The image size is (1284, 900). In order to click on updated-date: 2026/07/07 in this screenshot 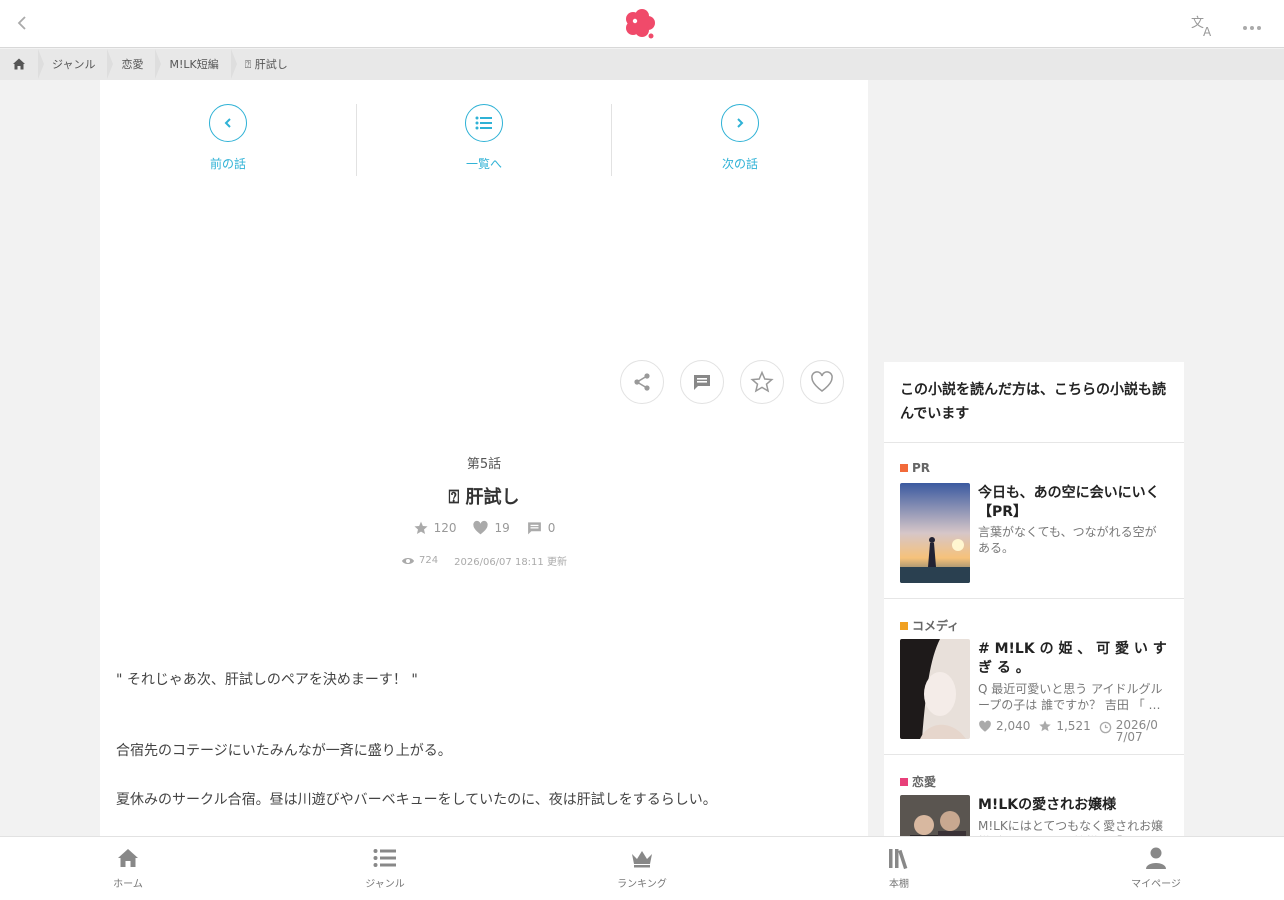, I will do `click(1132, 731)`.